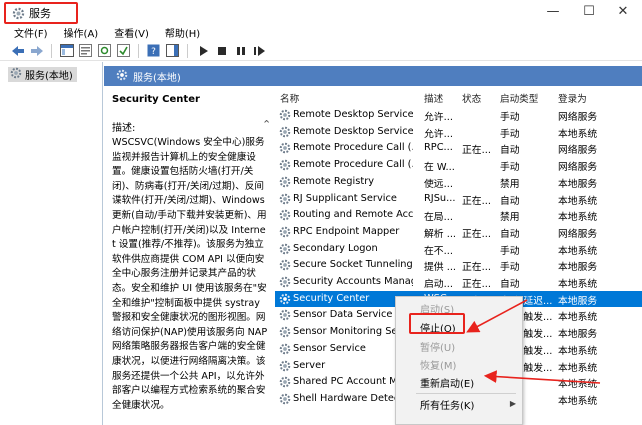 Image resolution: width=642 pixels, height=425 pixels. What do you see at coordinates (437, 323) in the screenshot?
I see `stop-highlight-box` at bounding box center [437, 323].